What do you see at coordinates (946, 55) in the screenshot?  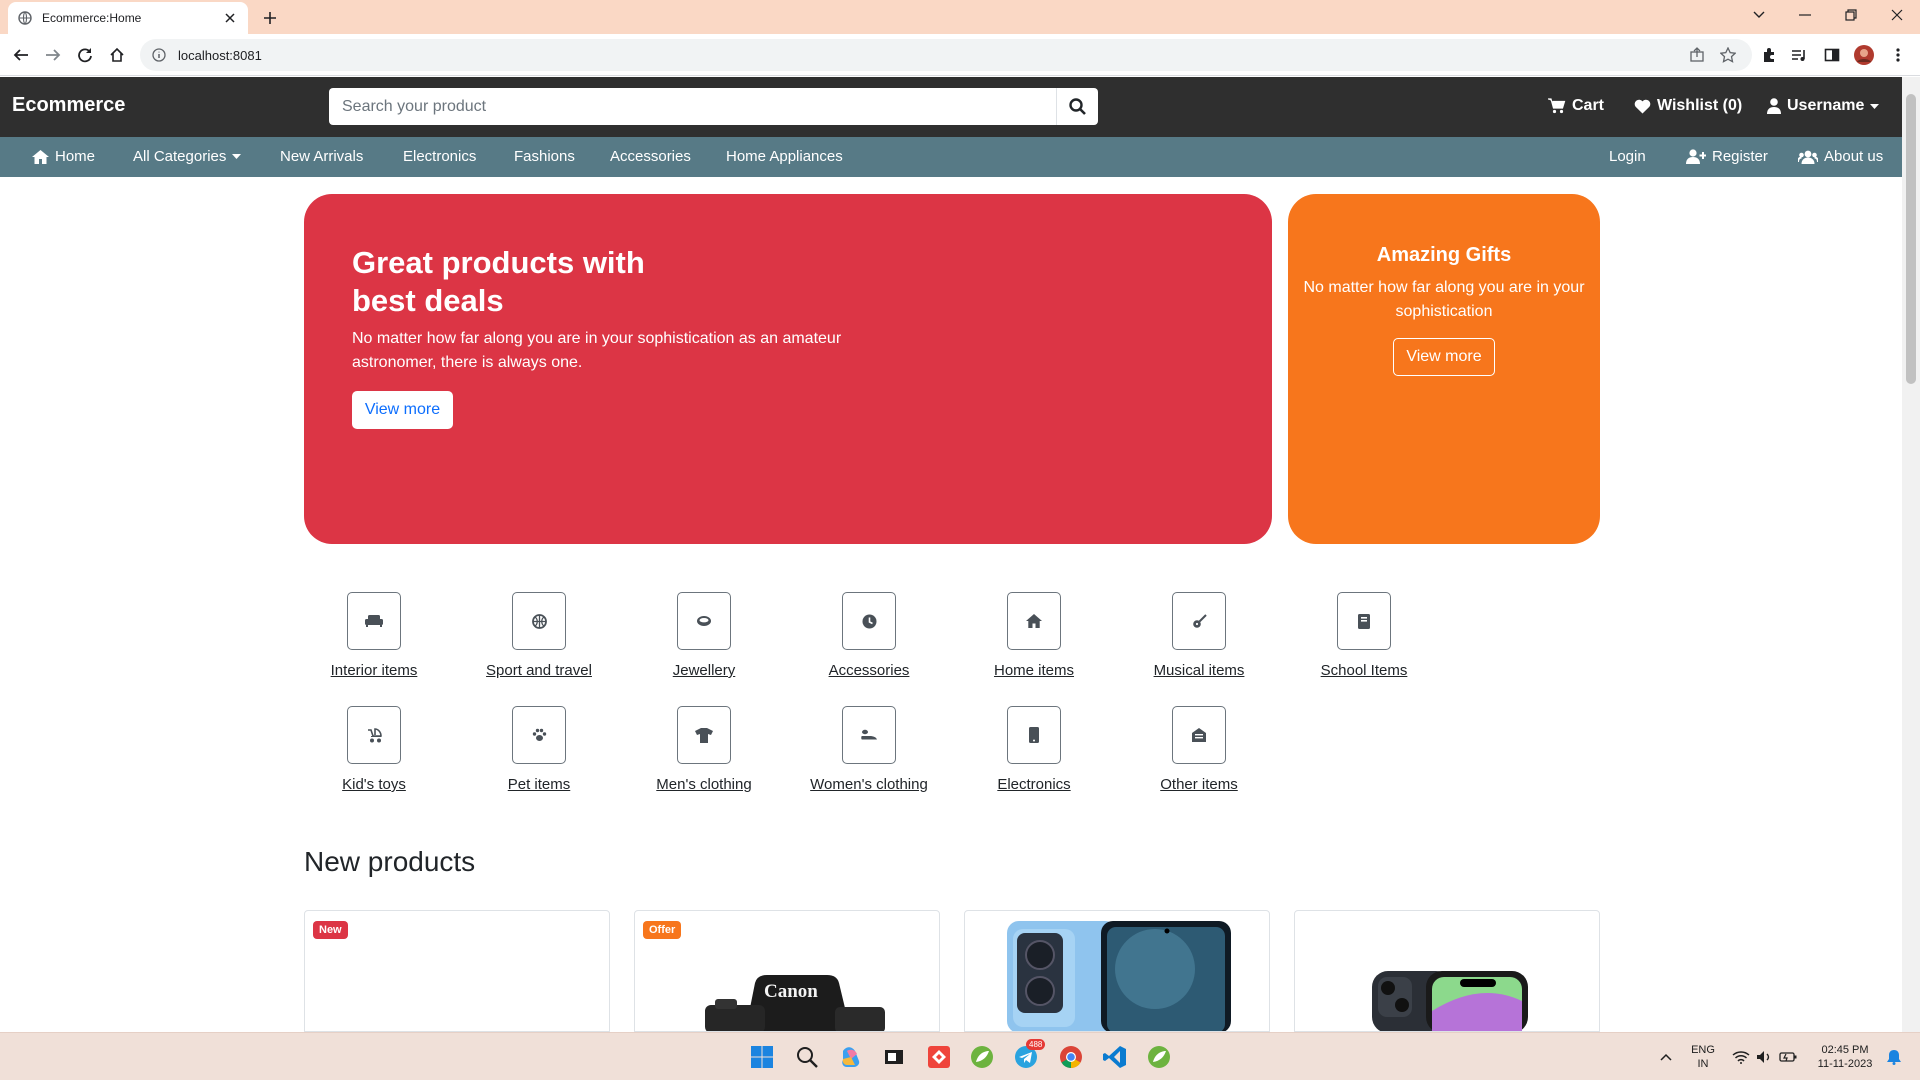 I see `address-bar: localhost:8081` at bounding box center [946, 55].